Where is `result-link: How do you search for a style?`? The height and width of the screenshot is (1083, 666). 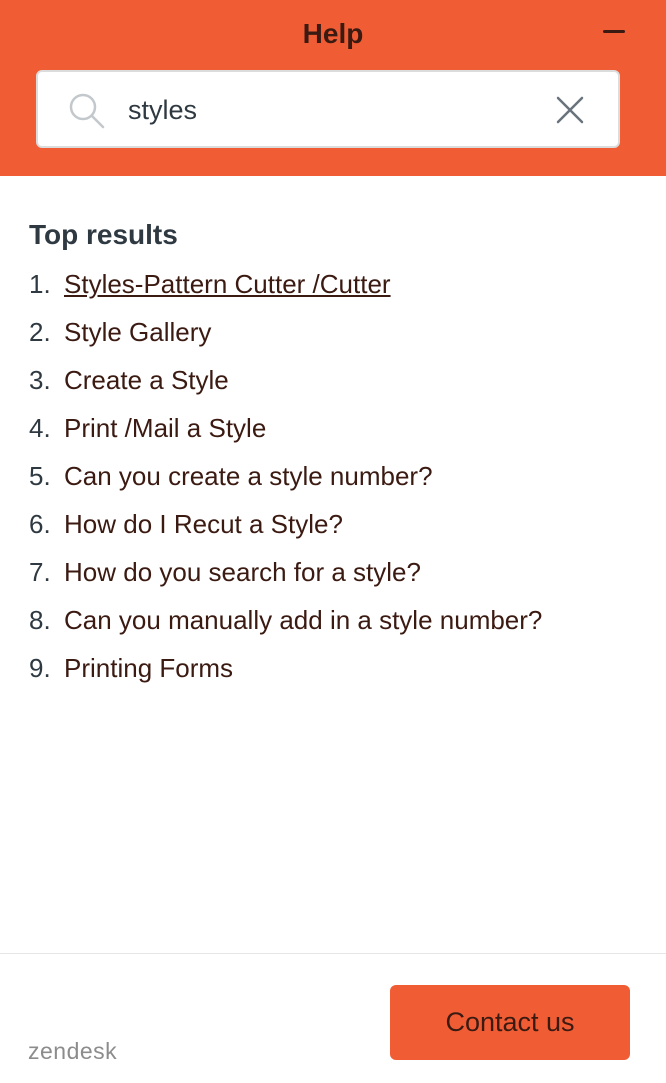 result-link: How do you search for a style? is located at coordinates (242, 572).